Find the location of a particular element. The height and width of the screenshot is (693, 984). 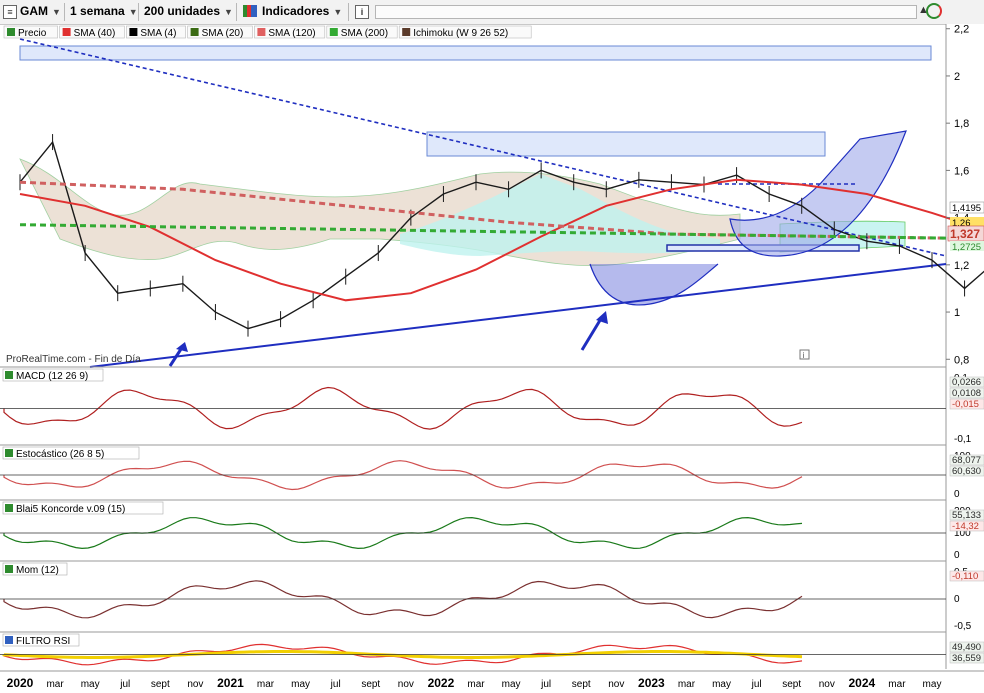

panel-title: Blai5 Koncorde v.09 (15) is located at coordinates (70, 509).